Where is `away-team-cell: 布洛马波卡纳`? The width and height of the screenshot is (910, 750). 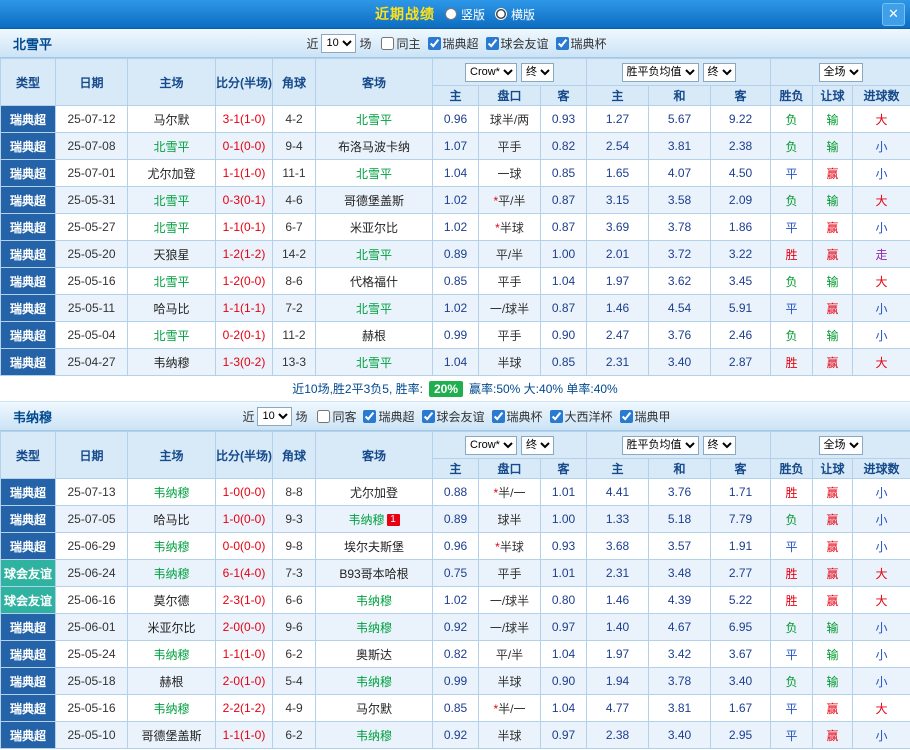 away-team-cell: 布洛马波卡纳 is located at coordinates (374, 146).